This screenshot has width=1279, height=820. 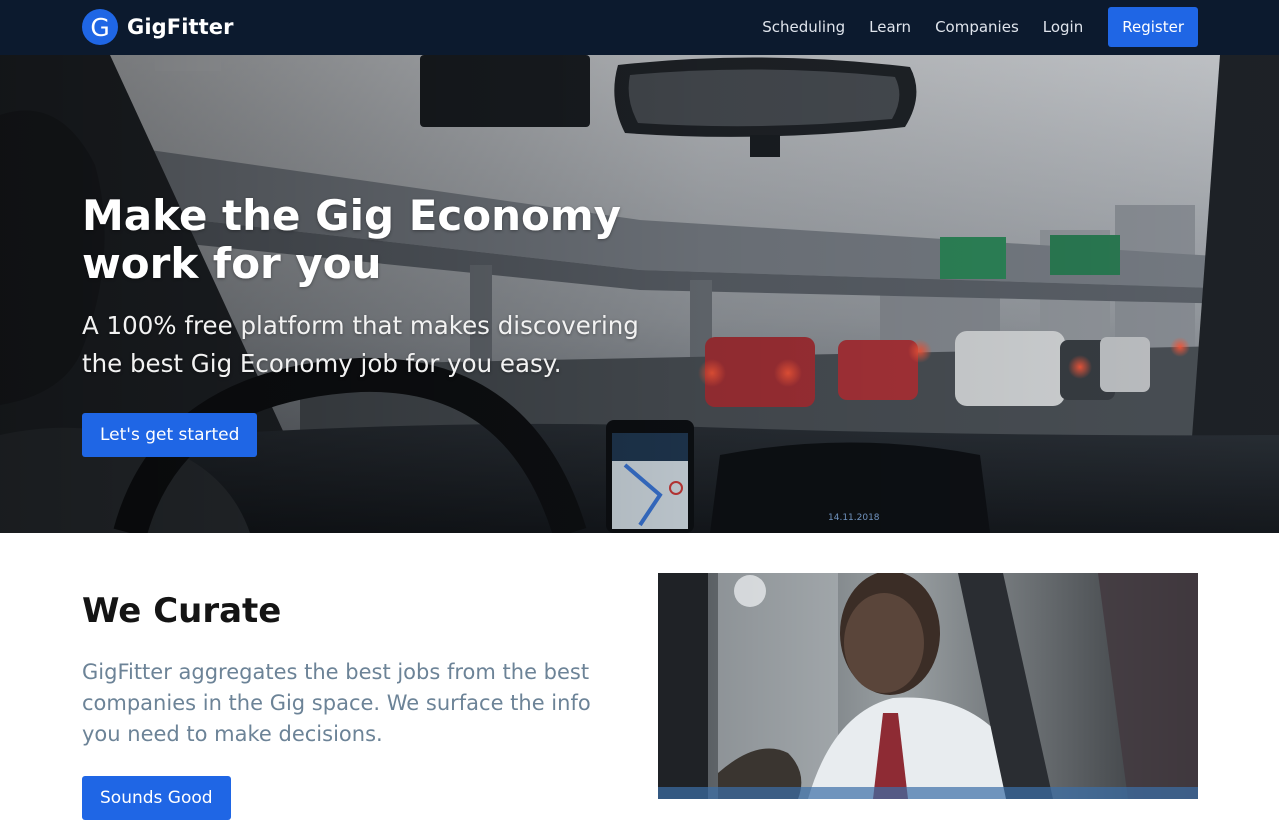 I want to click on nav-link-scheduling: Scheduling, so click(x=803, y=27).